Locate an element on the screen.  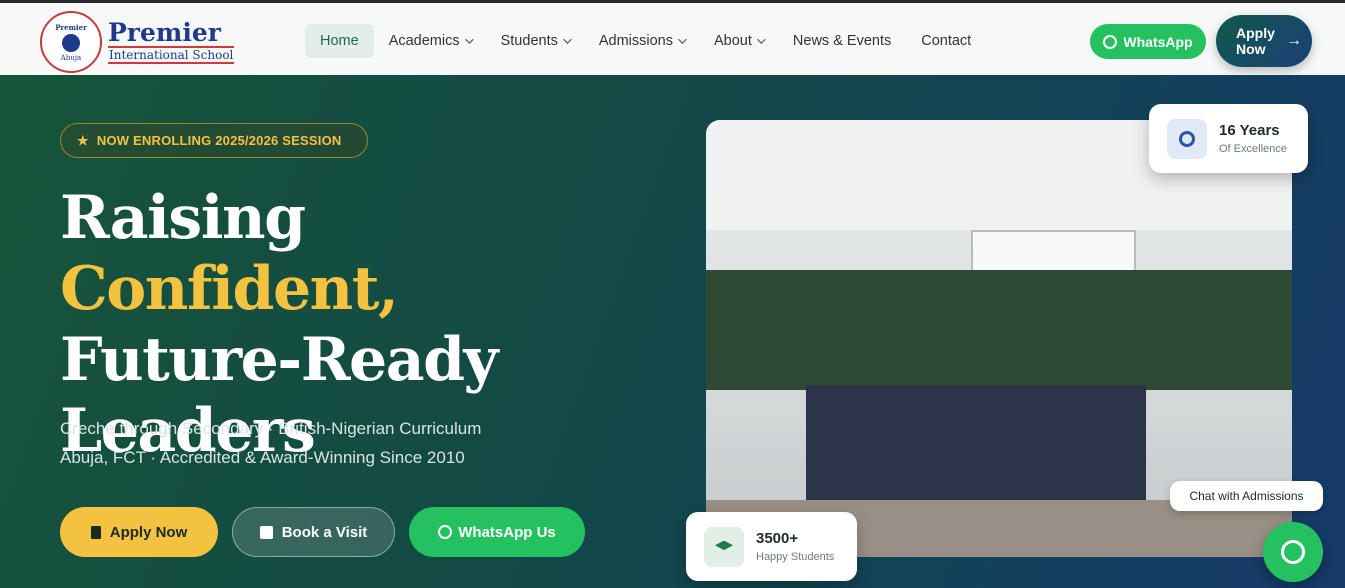
nav-label: Students is located at coordinates (529, 41).